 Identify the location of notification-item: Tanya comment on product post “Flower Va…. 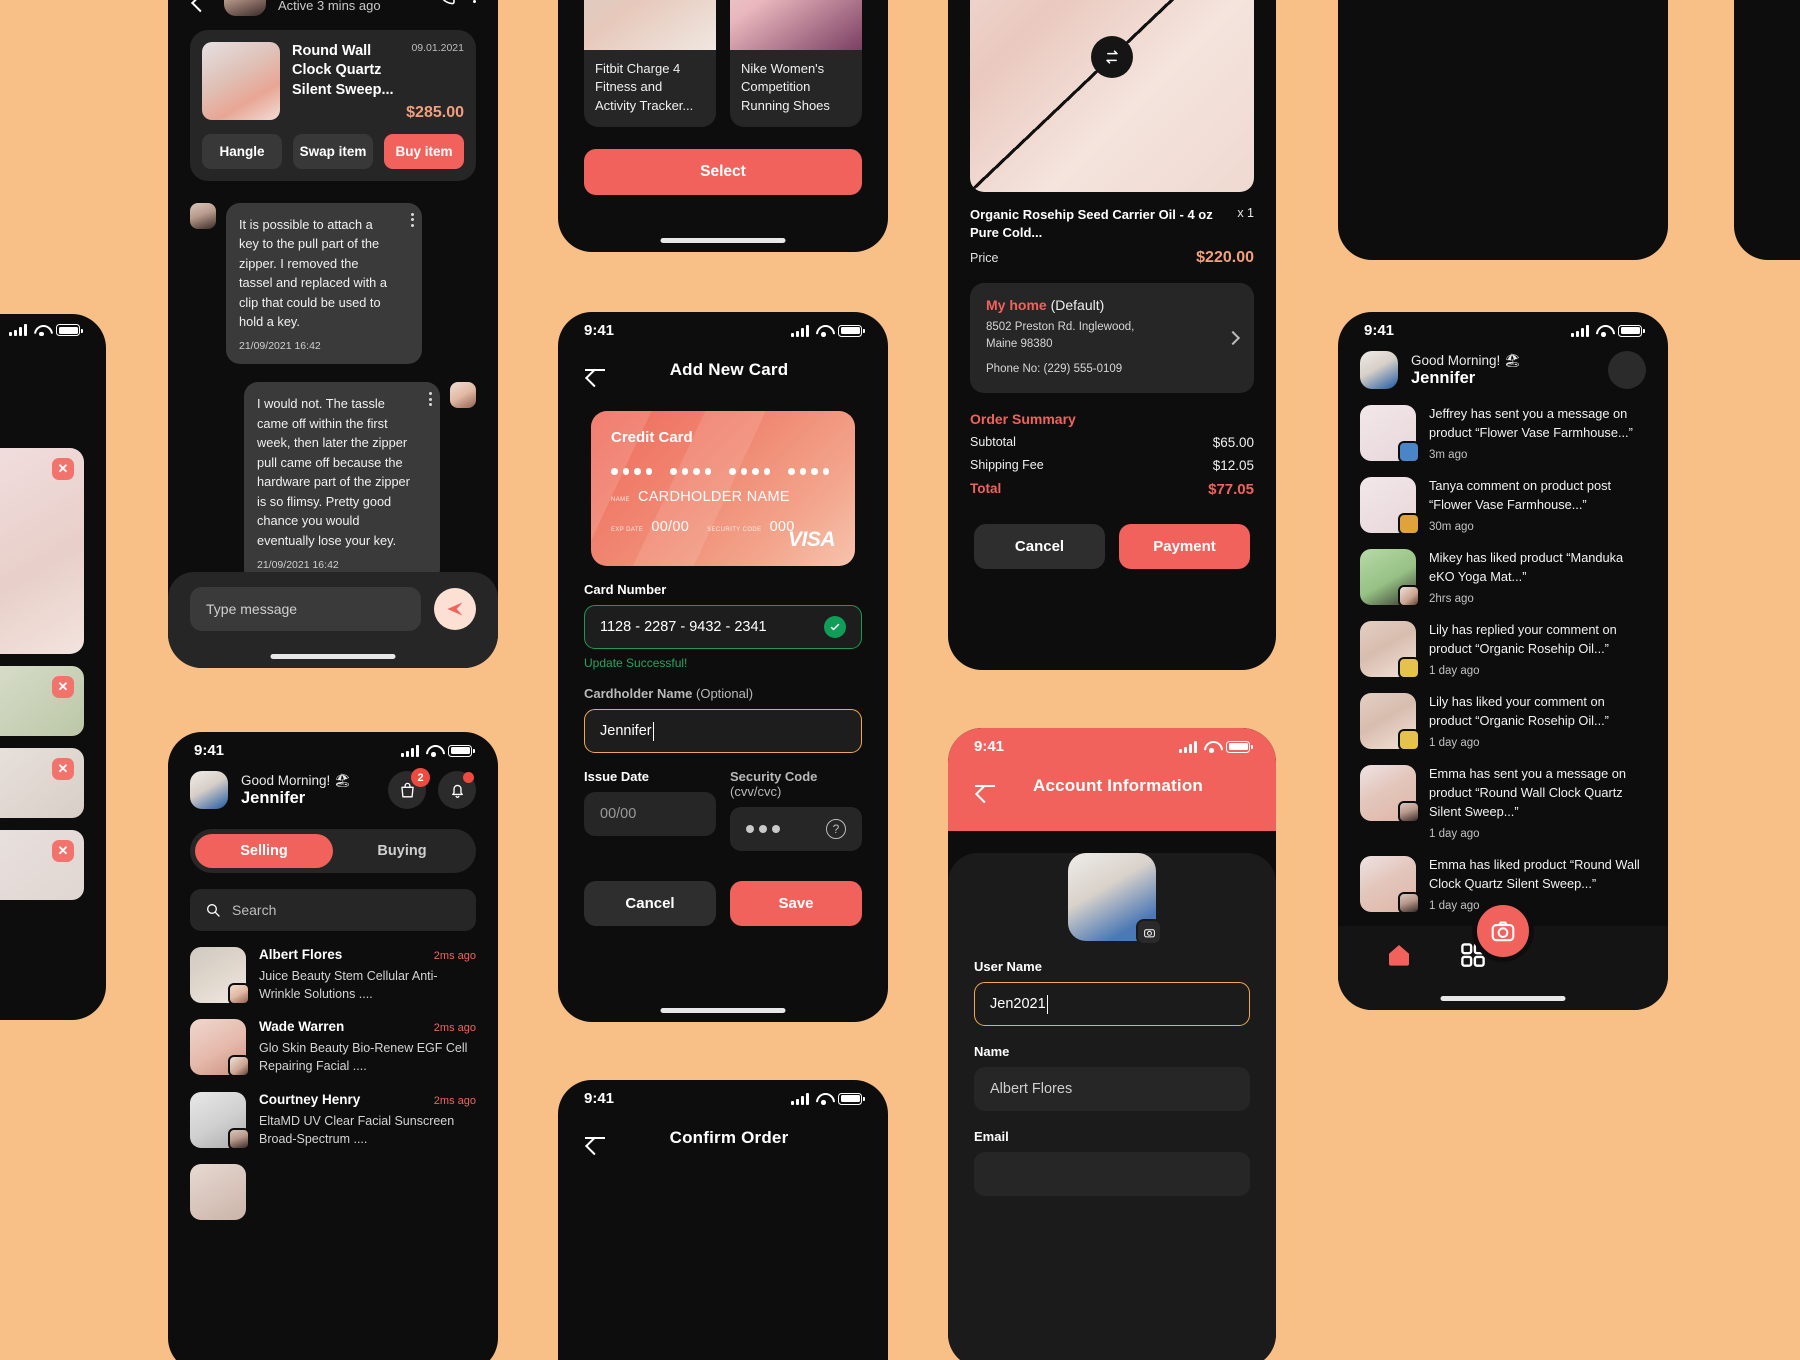
(1503, 498).